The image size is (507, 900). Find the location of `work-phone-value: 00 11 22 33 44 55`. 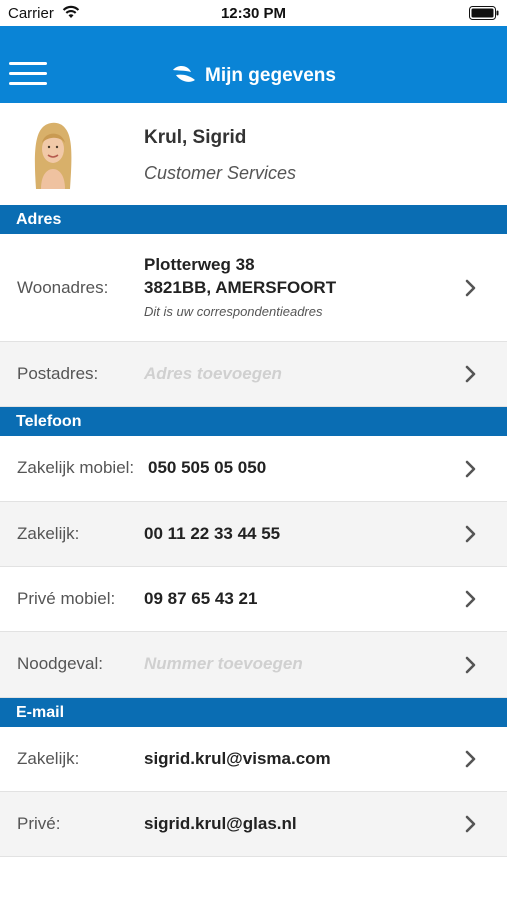

work-phone-value: 00 11 22 33 44 55 is located at coordinates (212, 533).